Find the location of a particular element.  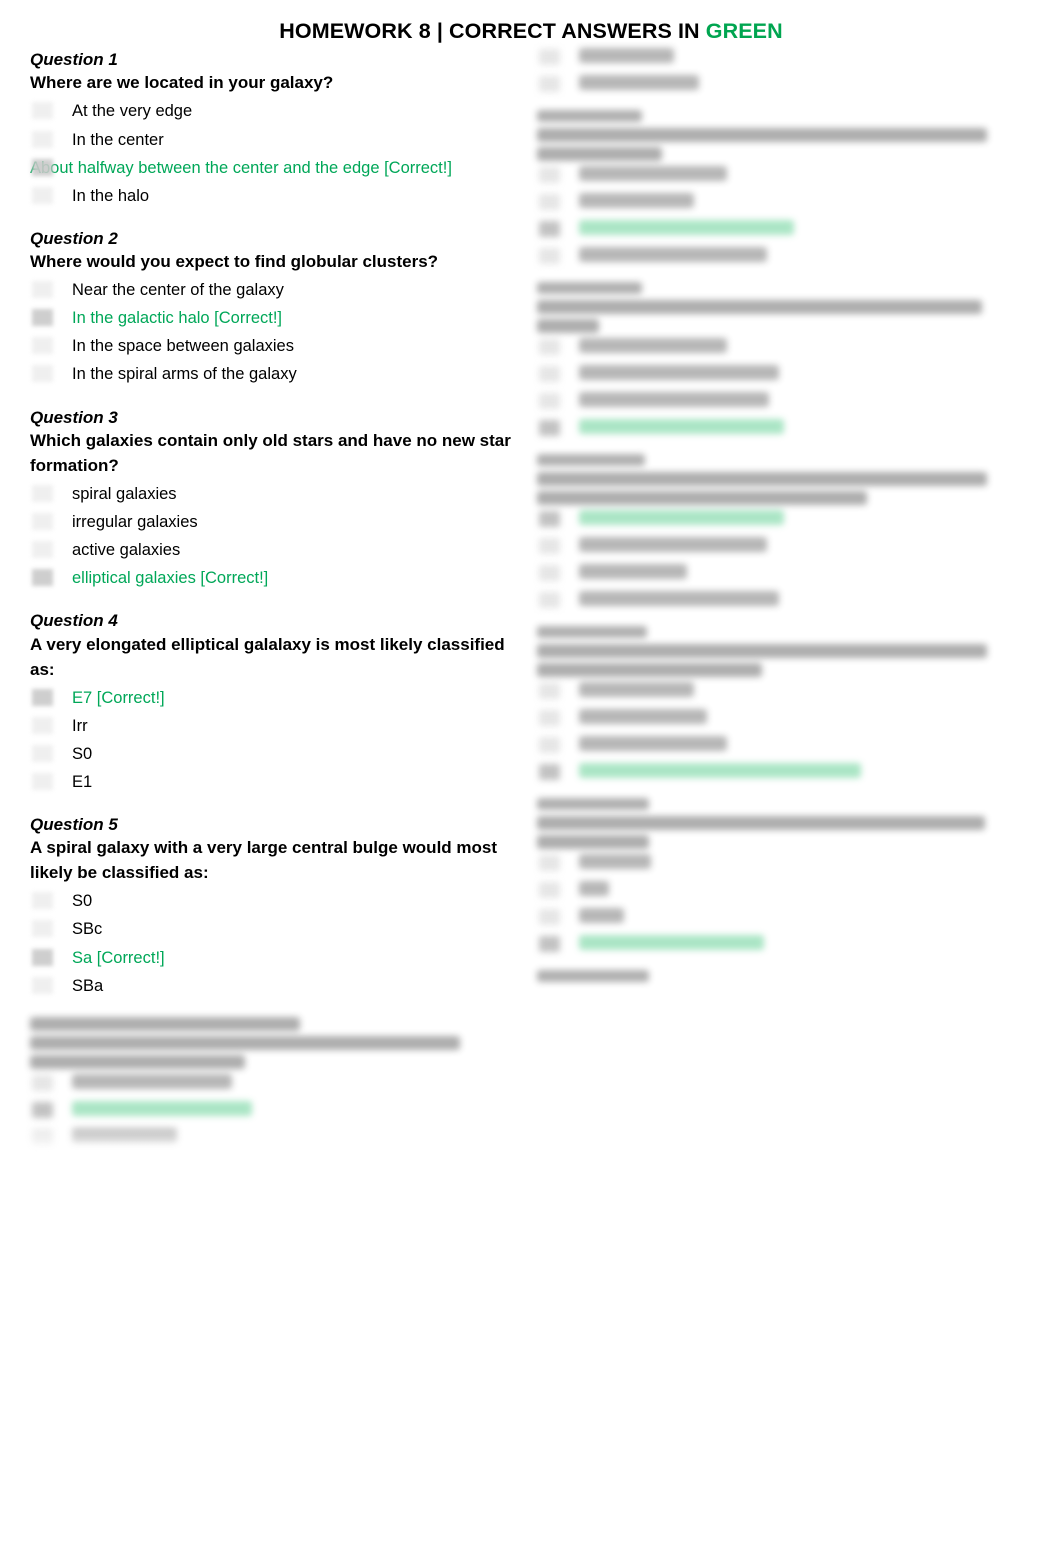

answer-option: Irr is located at coordinates (276, 726).